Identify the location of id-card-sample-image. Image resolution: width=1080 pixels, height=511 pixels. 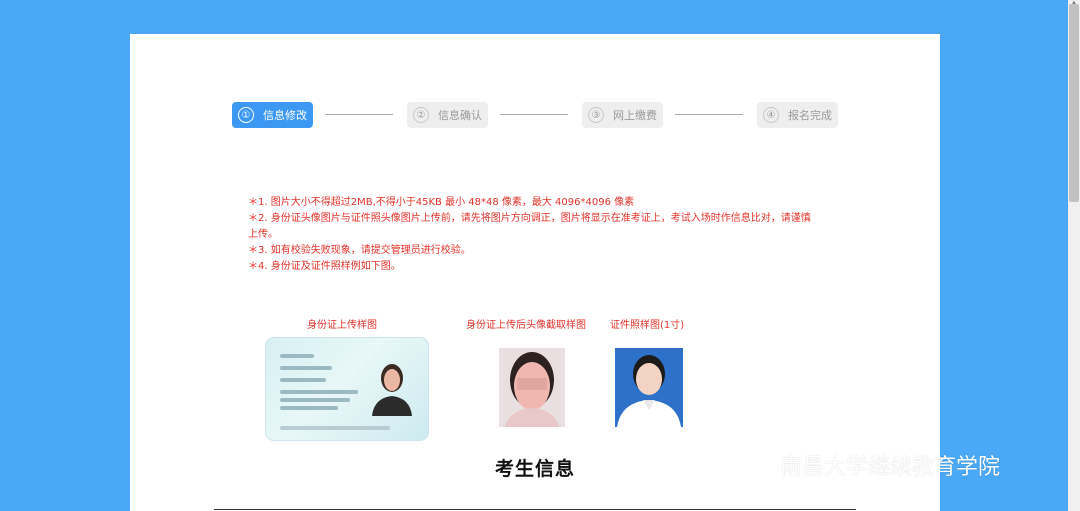
(347, 389).